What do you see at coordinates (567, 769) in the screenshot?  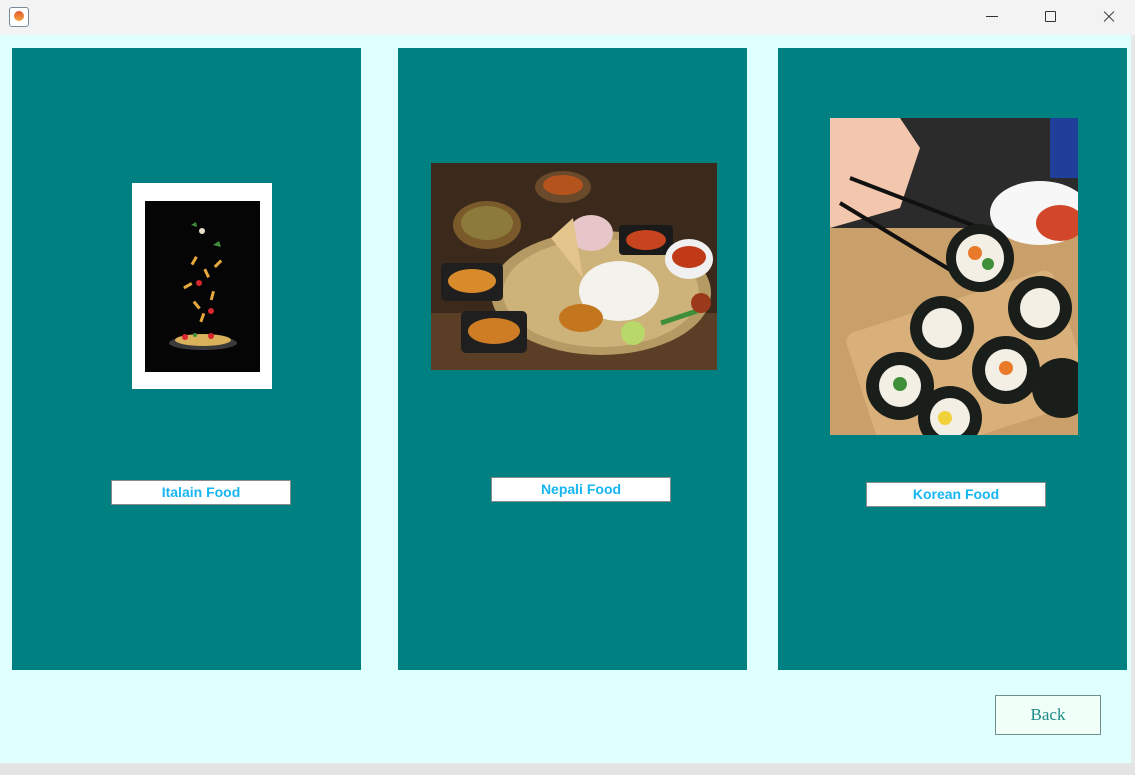 I see `window-bottom-border` at bounding box center [567, 769].